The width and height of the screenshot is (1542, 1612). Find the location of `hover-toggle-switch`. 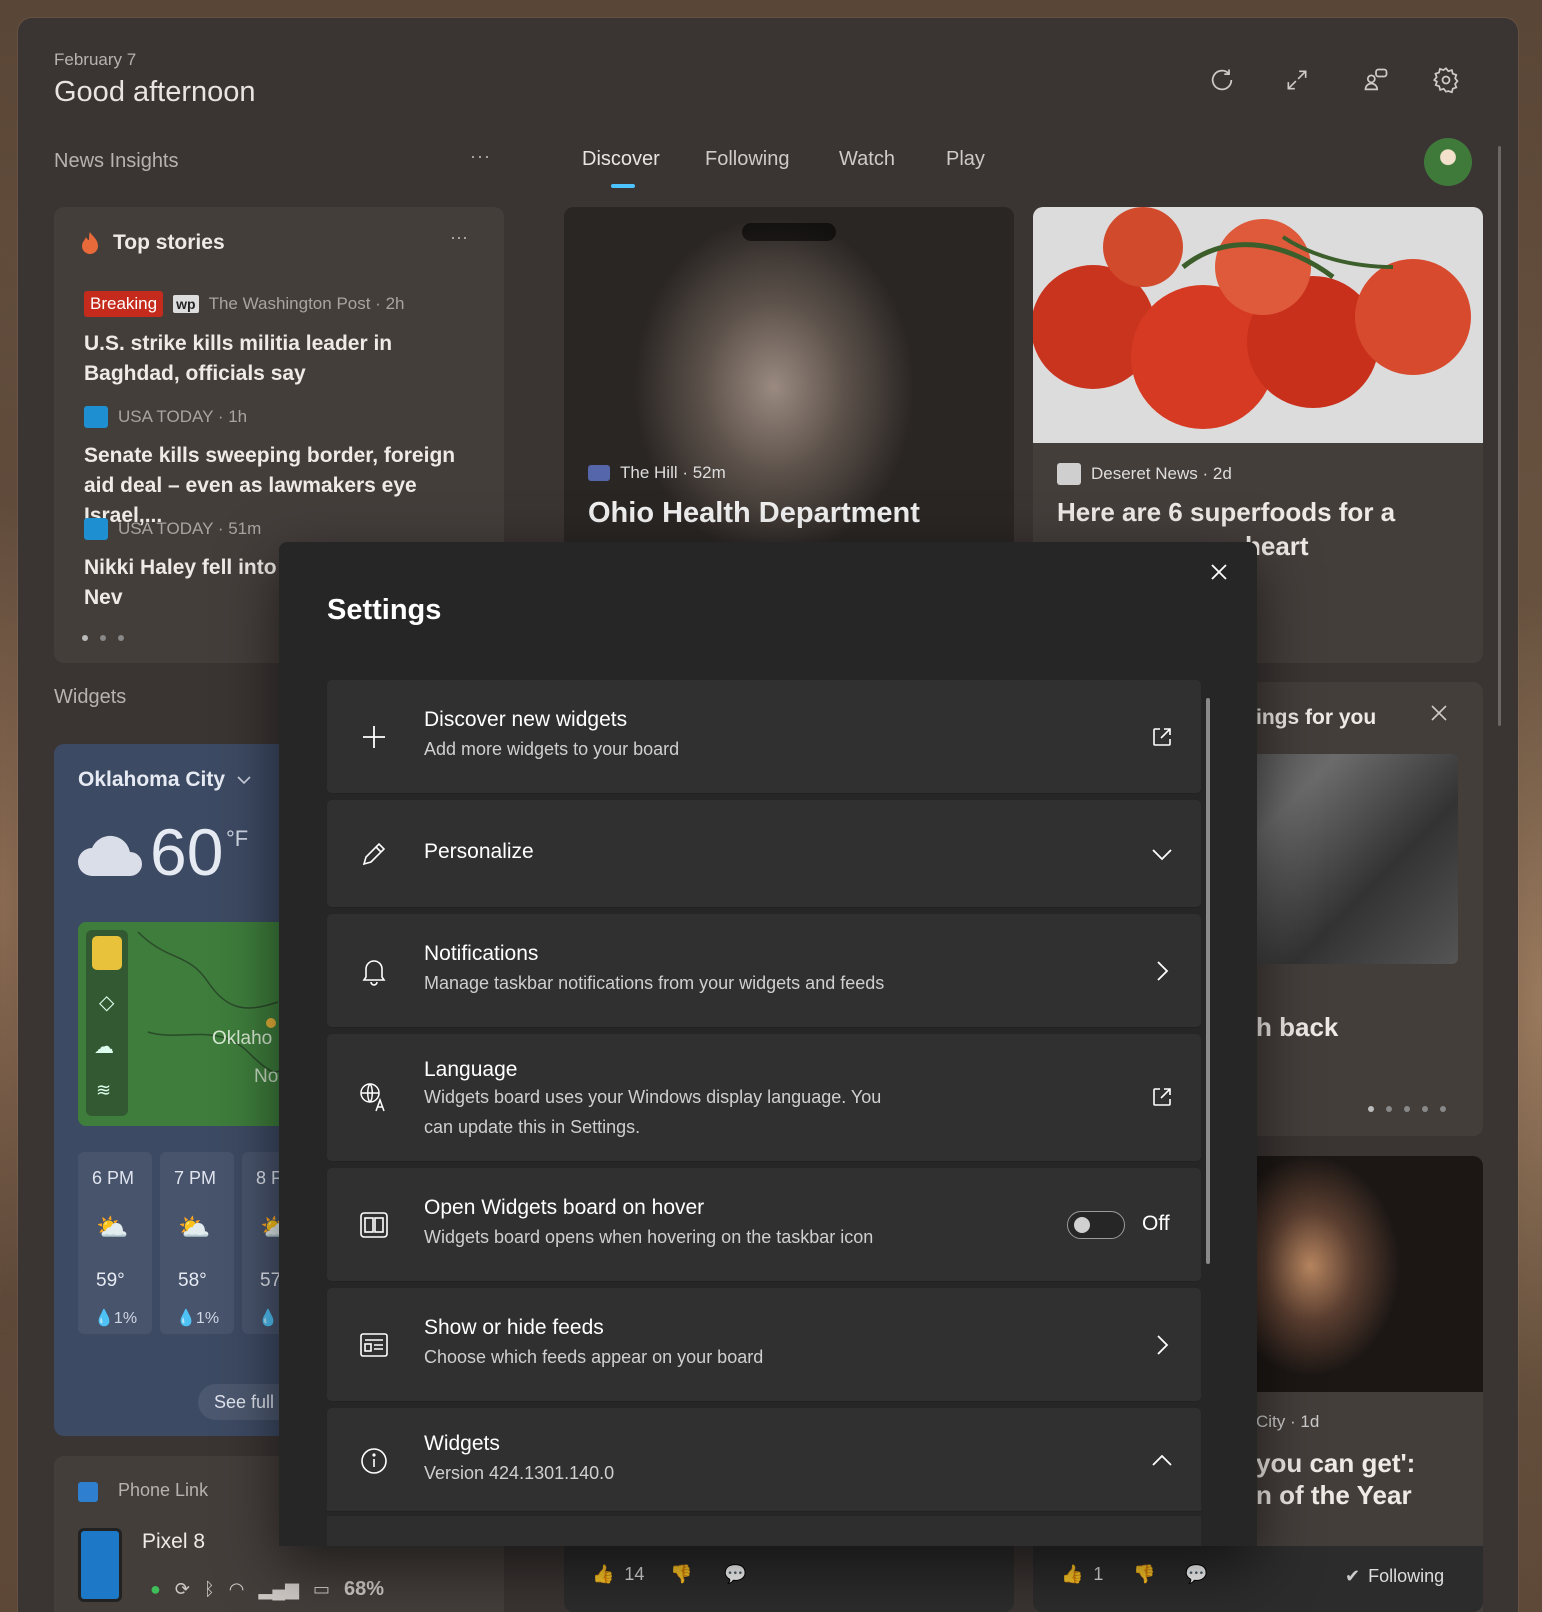

hover-toggle-switch is located at coordinates (1096, 1225).